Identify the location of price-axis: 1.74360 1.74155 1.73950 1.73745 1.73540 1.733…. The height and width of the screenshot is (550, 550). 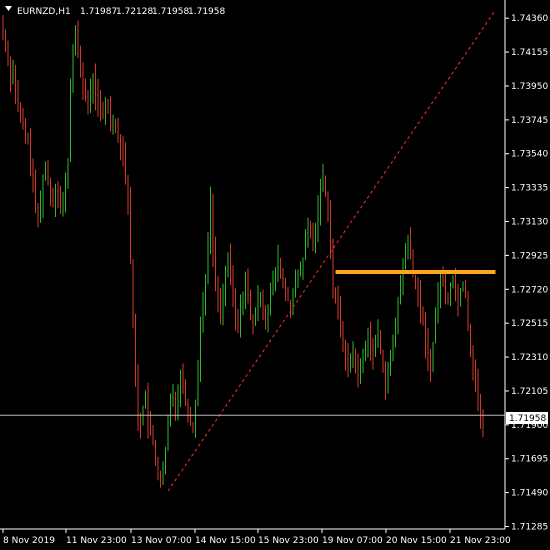
(526, 273).